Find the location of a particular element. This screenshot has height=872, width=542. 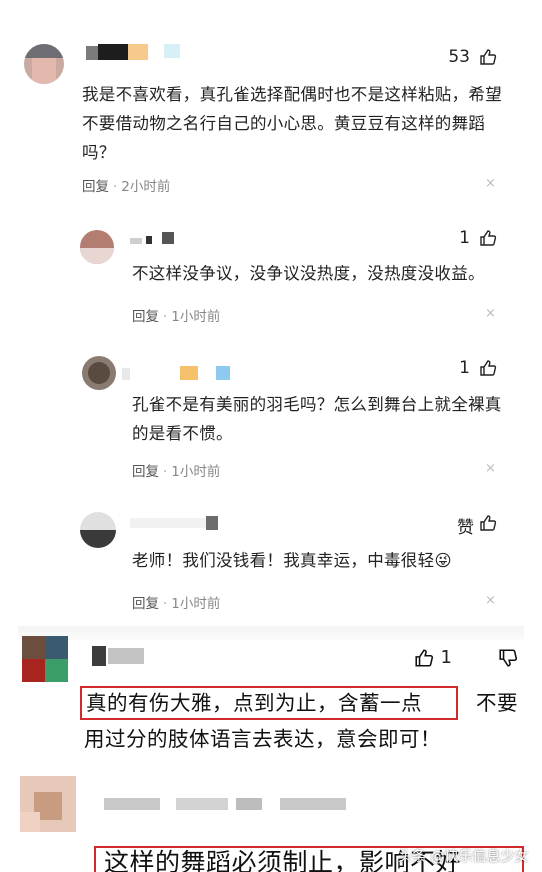

emoji: 😜 is located at coordinates (443, 560).